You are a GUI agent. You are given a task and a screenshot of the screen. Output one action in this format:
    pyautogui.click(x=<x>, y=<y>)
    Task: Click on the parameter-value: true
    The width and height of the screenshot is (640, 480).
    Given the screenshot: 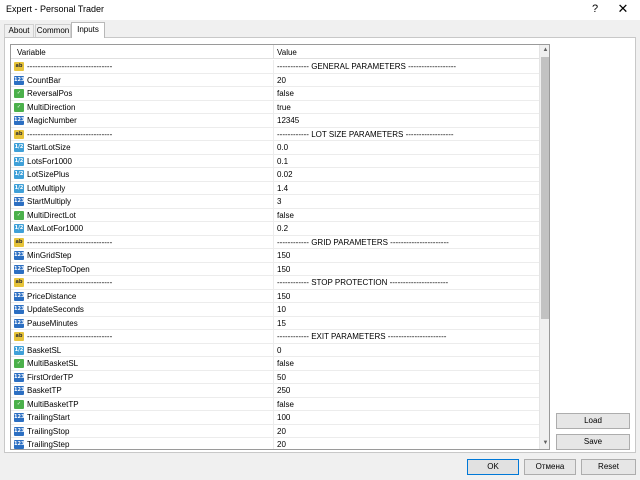 What is the action you would take?
    pyautogui.click(x=284, y=107)
    